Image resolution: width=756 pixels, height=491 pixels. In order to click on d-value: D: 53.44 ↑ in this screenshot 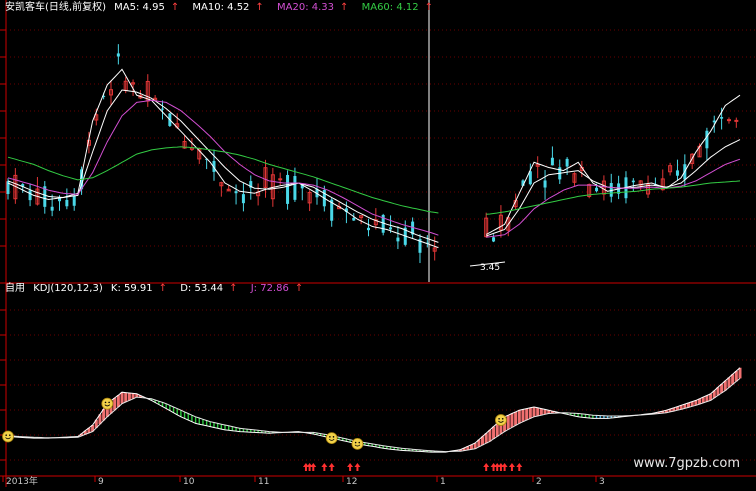, I will do `click(209, 288)`.